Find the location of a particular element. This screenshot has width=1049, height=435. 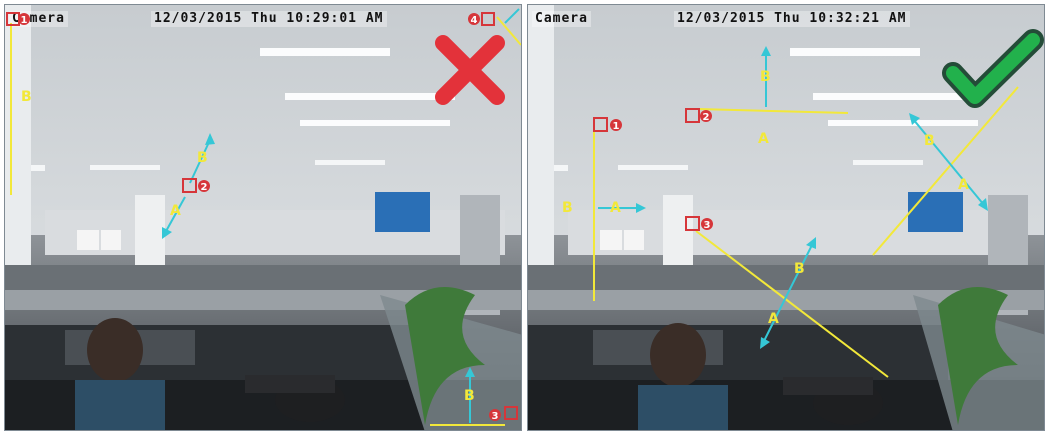

green-check-icon is located at coordinates (993, 68).